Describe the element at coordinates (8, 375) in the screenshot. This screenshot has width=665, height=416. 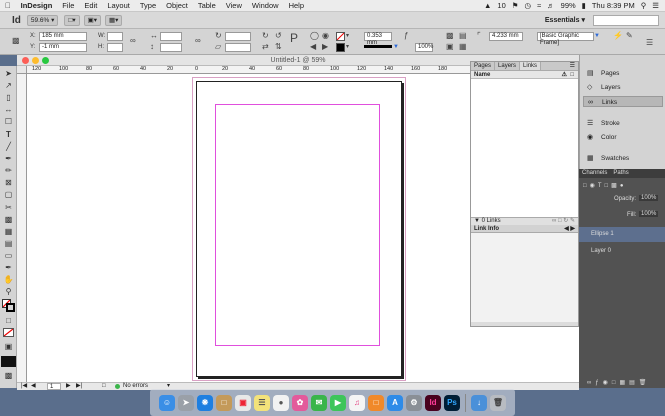
I see `screen-mode-icon: ▩` at that location.